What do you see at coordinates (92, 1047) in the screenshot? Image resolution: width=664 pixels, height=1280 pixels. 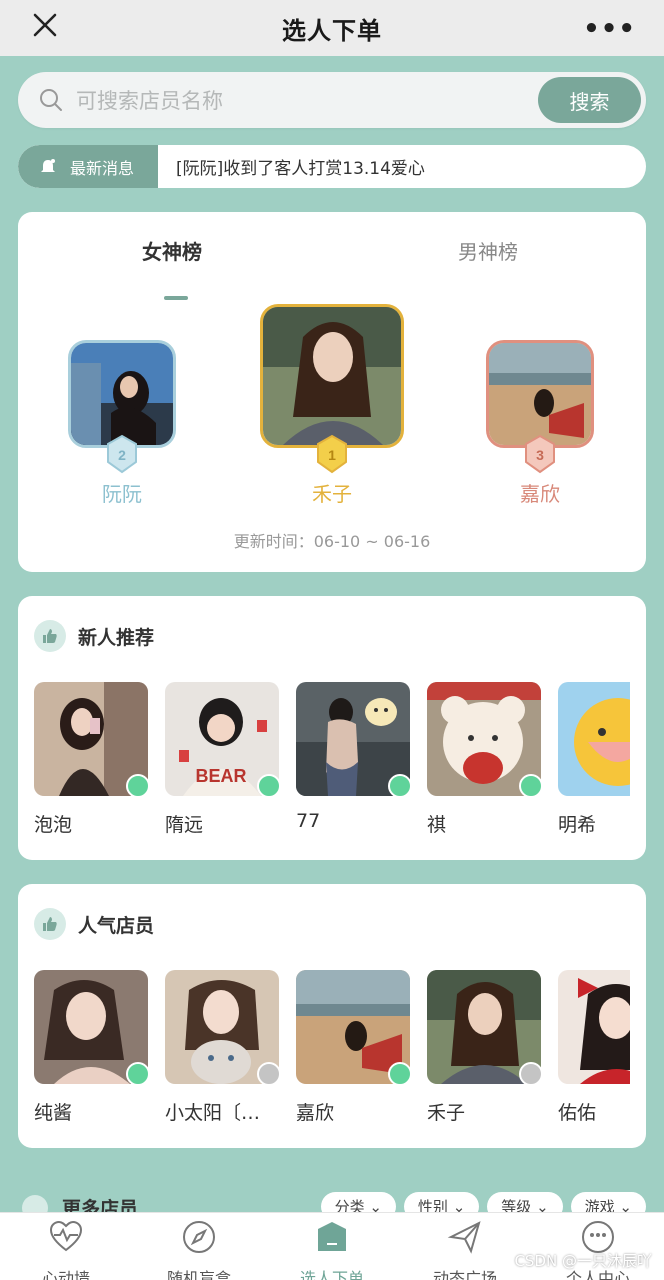 I see `staff-card: 纯酱` at bounding box center [92, 1047].